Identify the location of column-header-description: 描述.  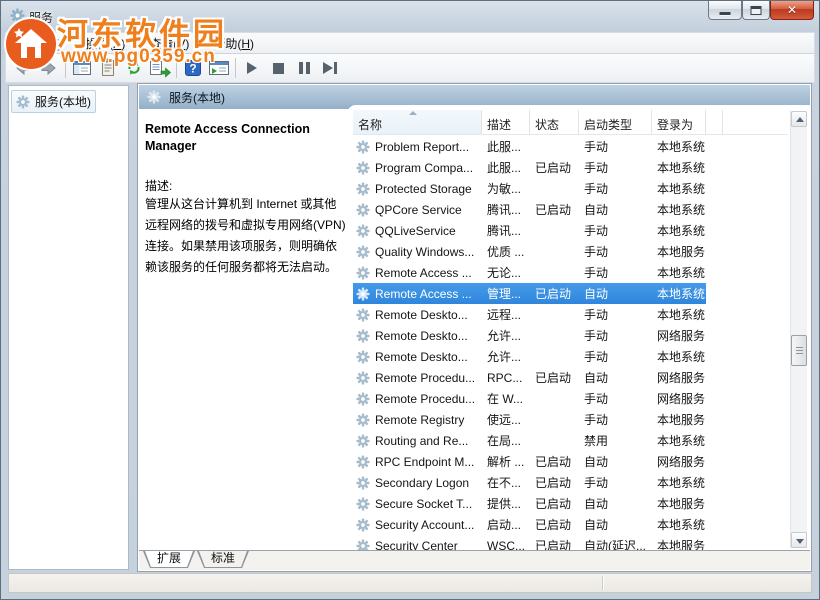
(506, 122).